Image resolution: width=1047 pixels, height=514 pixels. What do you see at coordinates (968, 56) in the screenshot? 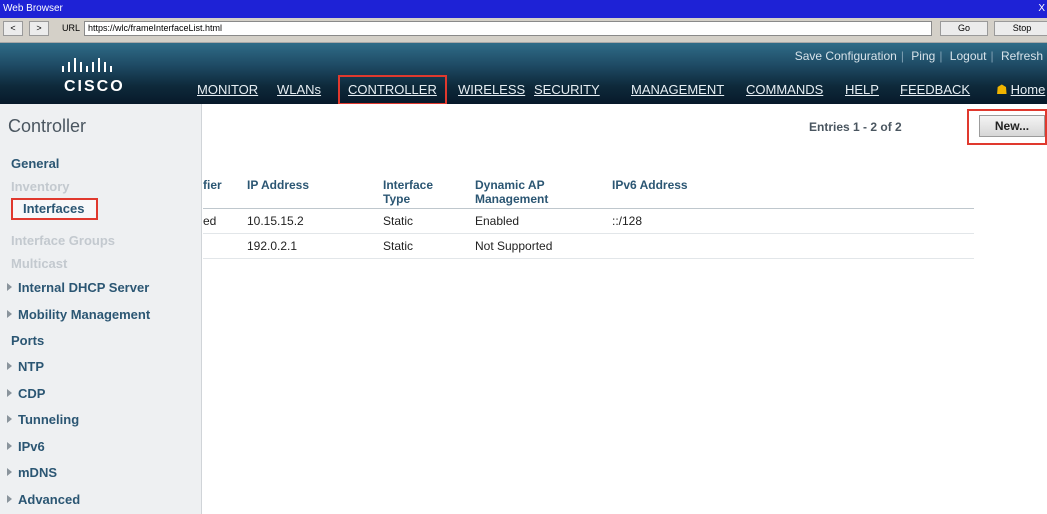
I see `logout-link: Logout` at bounding box center [968, 56].